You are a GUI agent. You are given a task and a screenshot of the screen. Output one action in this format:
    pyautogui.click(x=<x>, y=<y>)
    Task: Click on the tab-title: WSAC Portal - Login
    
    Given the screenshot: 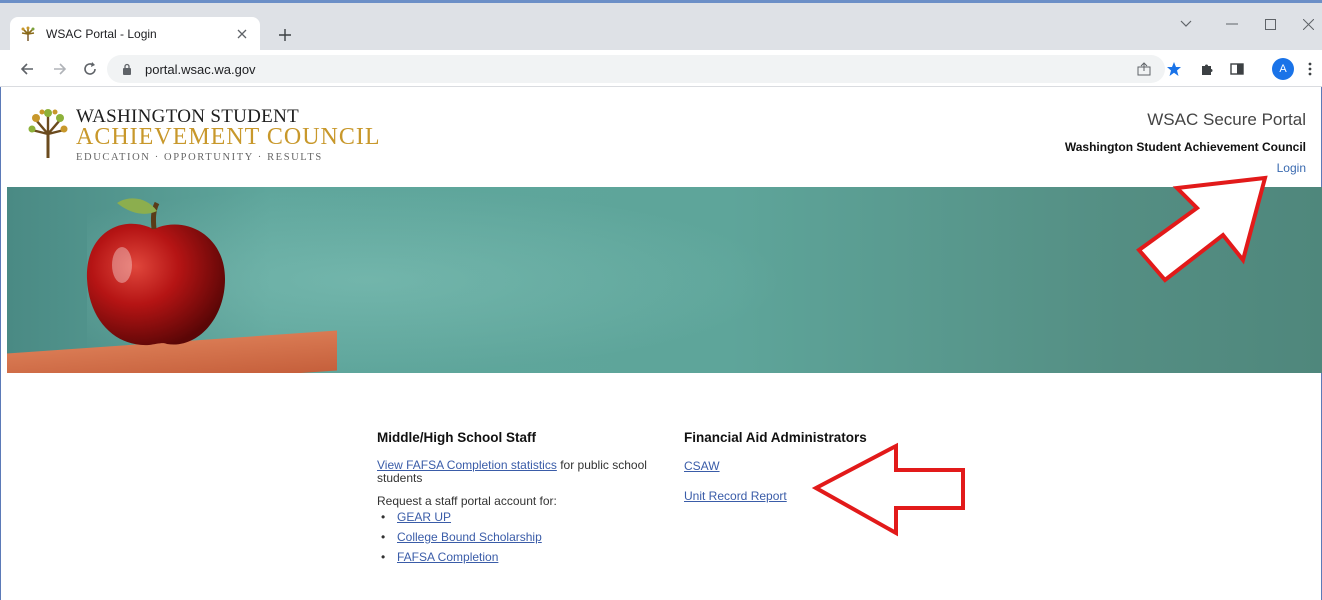 What is the action you would take?
    pyautogui.click(x=101, y=33)
    